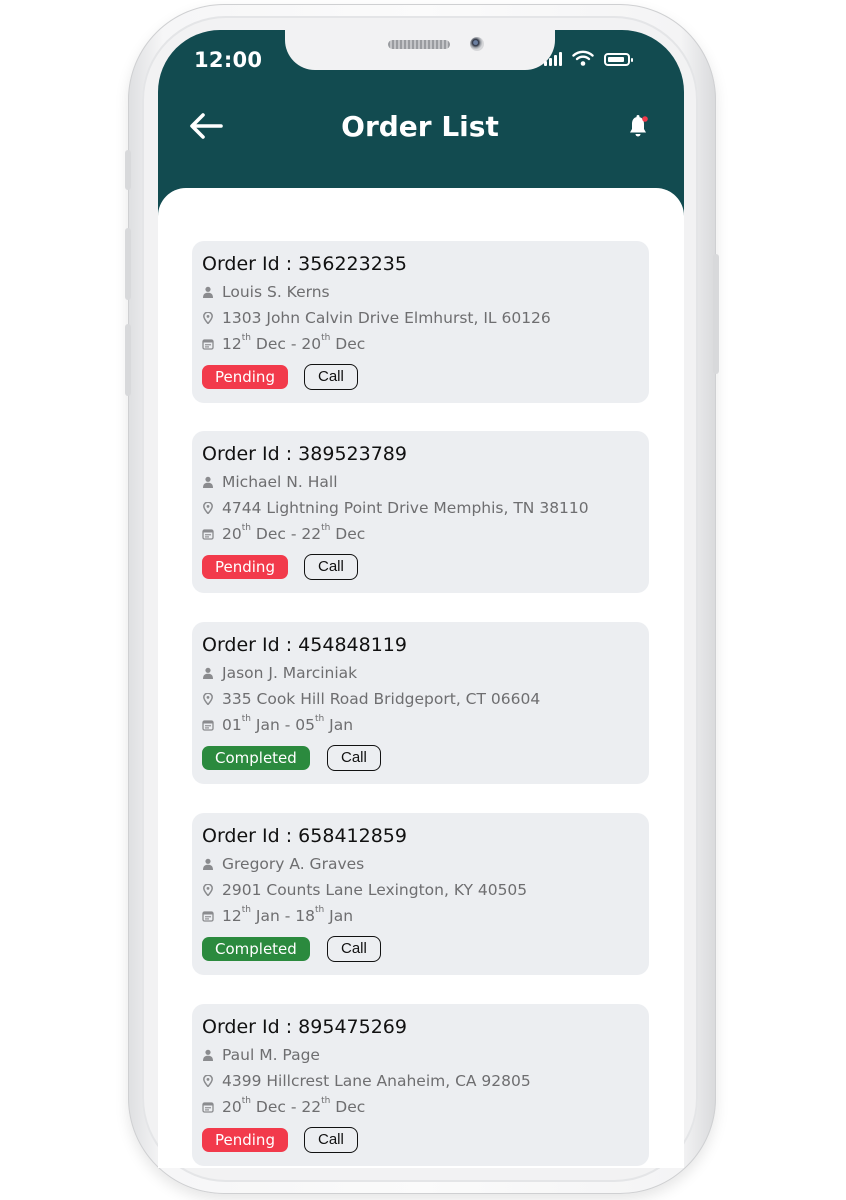 The height and width of the screenshot is (1200, 846). Describe the element at coordinates (304, 454) in the screenshot. I see `order-id: Order Id : 389523789` at that location.